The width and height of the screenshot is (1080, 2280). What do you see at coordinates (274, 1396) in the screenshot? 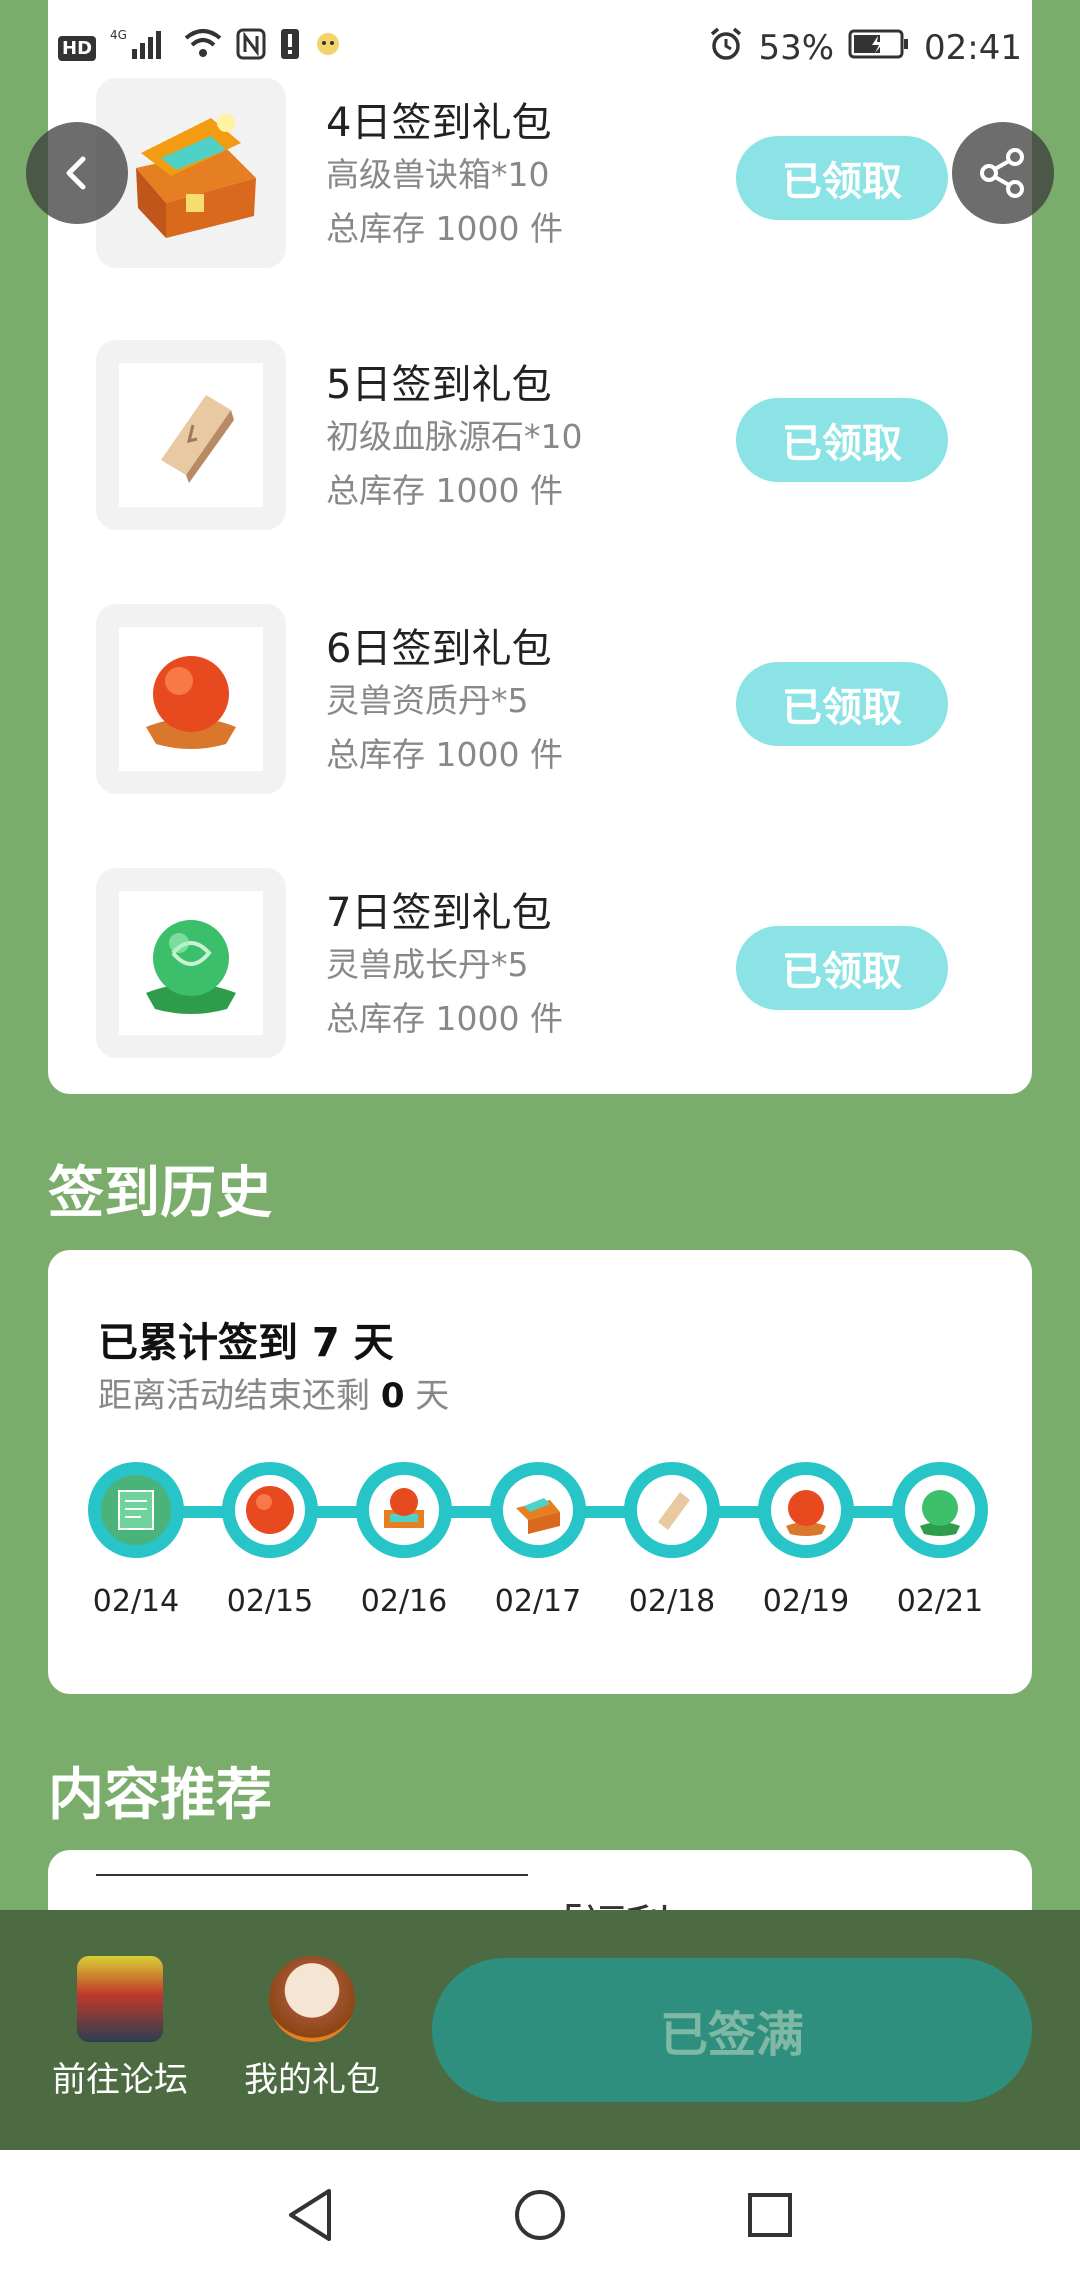
I see `history-remaining: 距离活动结束还剩 0 天` at bounding box center [274, 1396].